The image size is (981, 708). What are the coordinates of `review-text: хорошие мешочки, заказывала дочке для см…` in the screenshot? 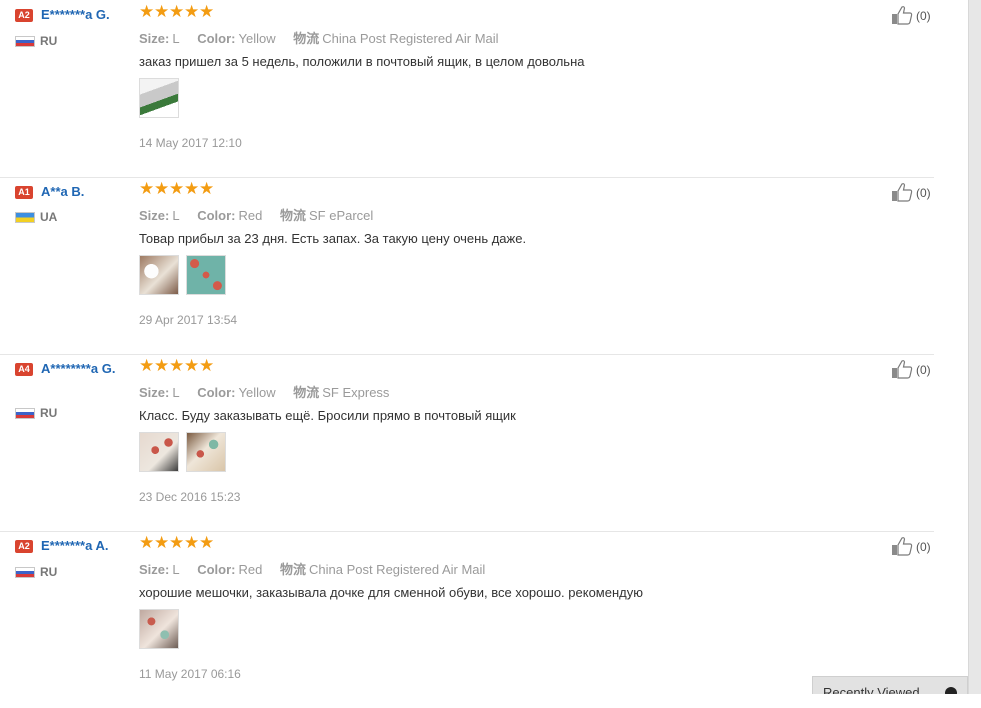 It's located at (391, 592).